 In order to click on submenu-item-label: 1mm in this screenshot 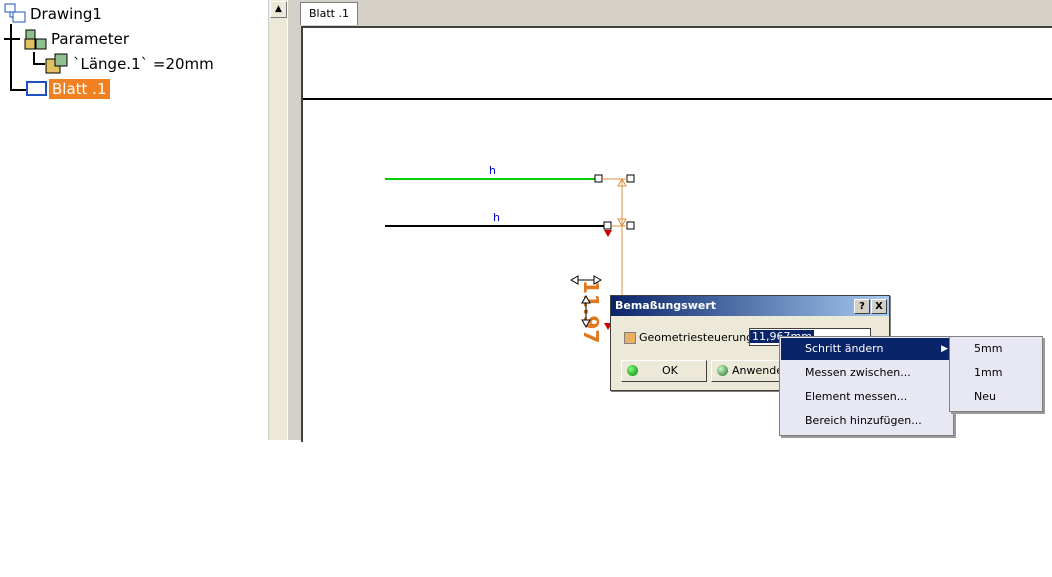, I will do `click(988, 372)`.